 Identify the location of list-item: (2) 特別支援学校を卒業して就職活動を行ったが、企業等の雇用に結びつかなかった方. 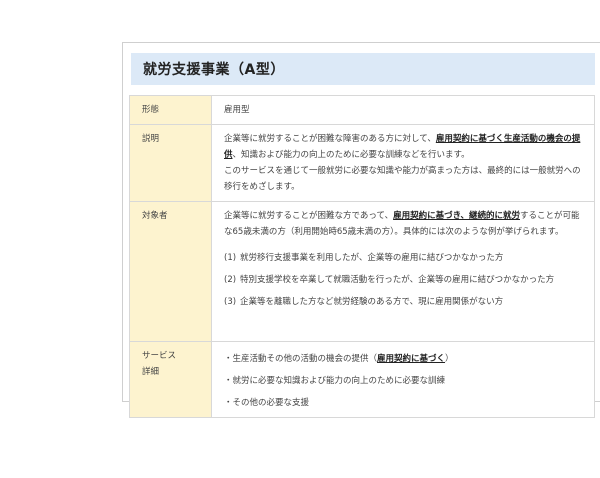
(404, 280).